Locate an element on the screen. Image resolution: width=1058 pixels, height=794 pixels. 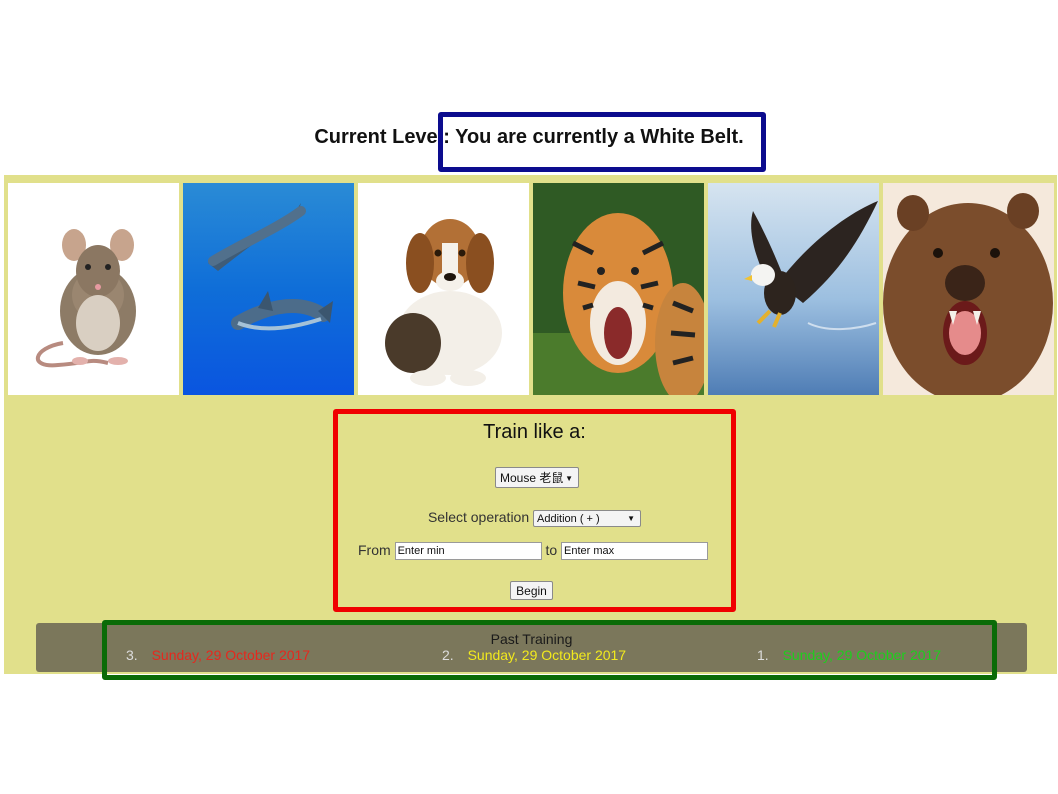
tiger-image is located at coordinates (618, 289).